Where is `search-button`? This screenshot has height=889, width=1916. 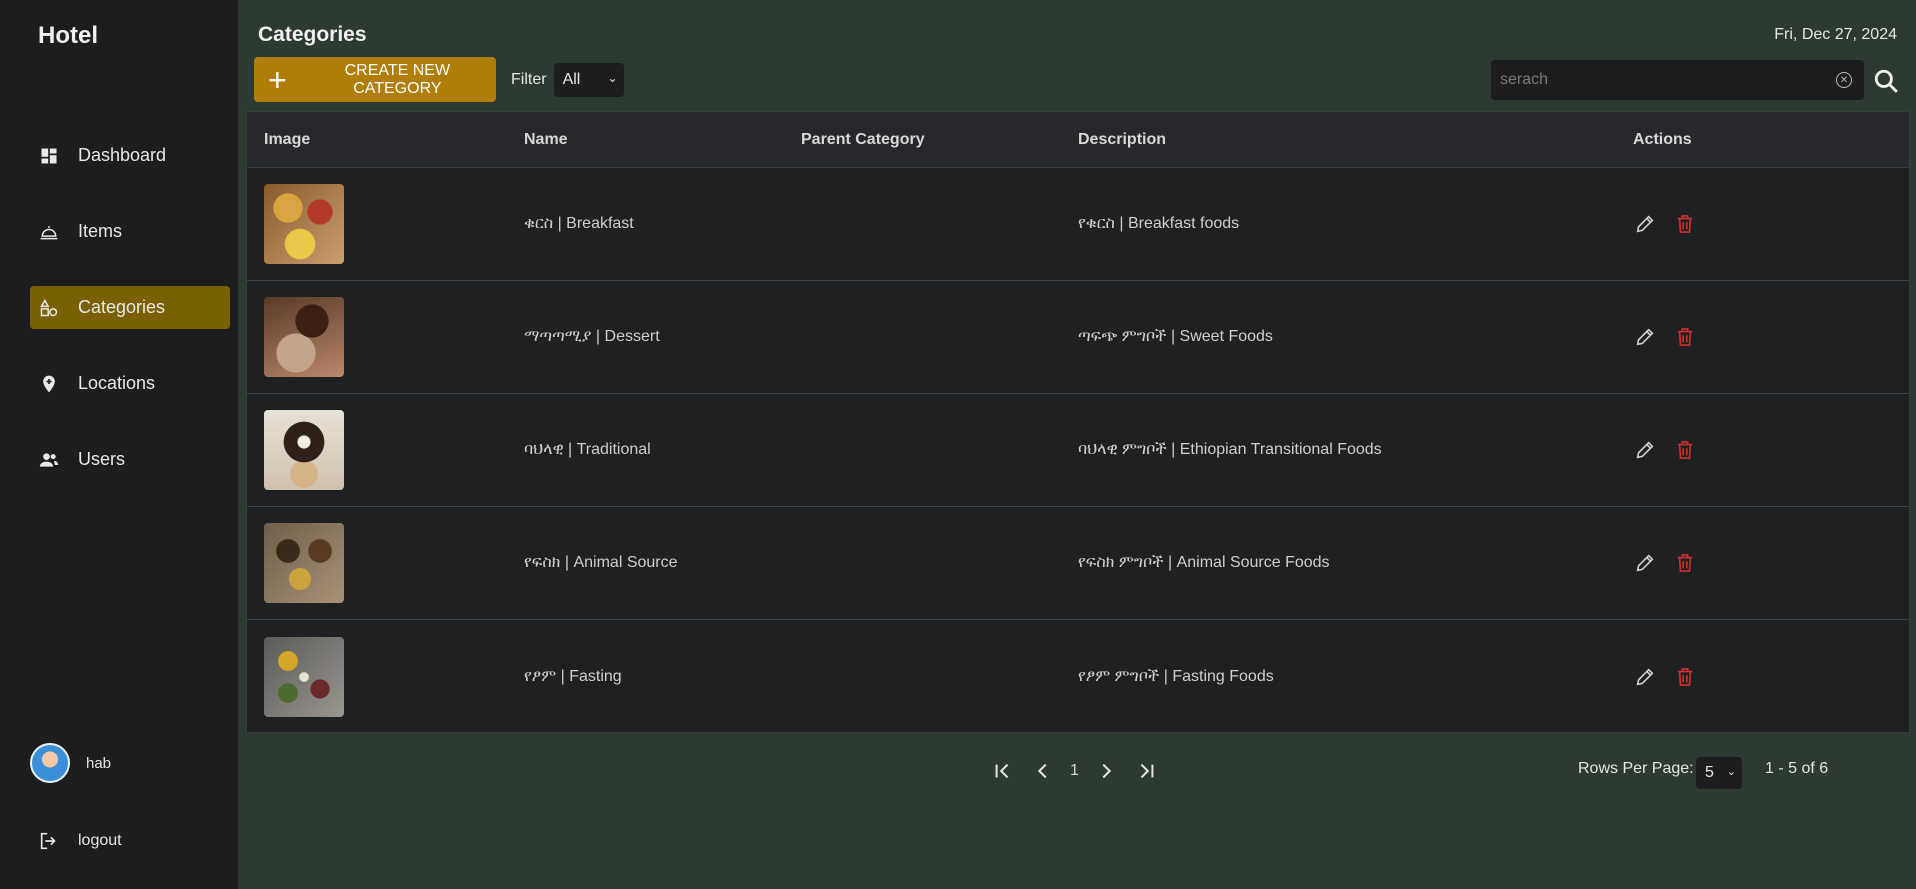 search-button is located at coordinates (1886, 81).